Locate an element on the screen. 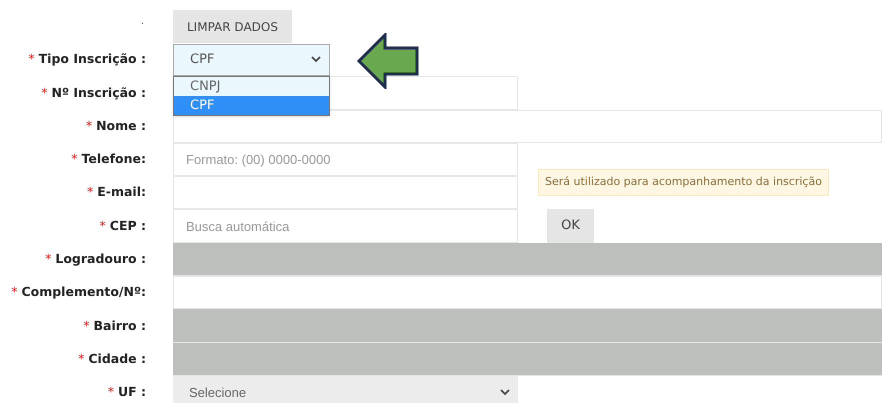  input-field: Busca automática is located at coordinates (345, 226).